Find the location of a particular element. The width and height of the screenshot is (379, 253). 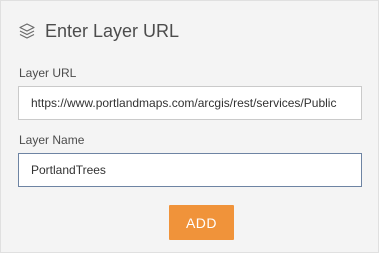

panel-title: Enter Layer URL is located at coordinates (112, 30).